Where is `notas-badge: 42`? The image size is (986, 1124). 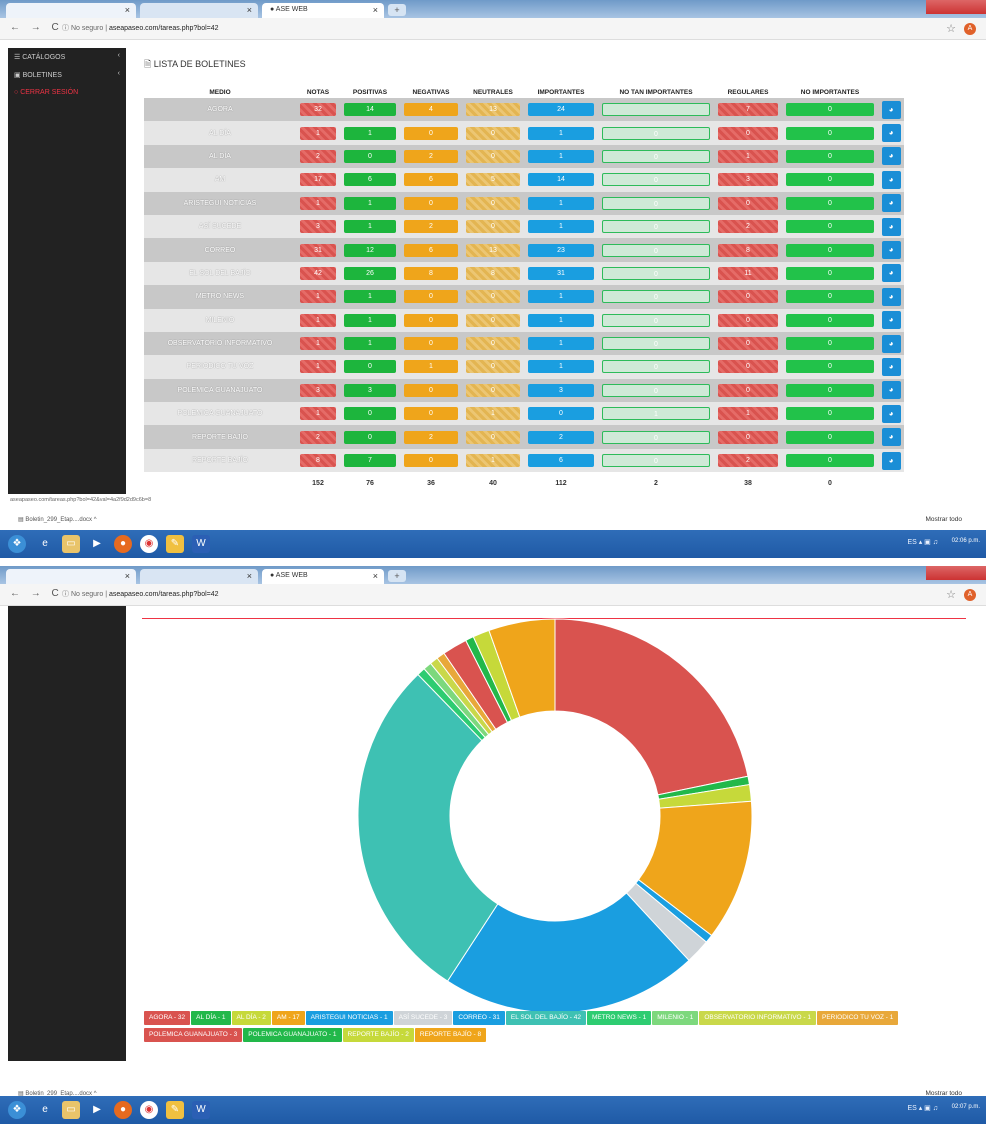
notas-badge: 42 is located at coordinates (318, 273).